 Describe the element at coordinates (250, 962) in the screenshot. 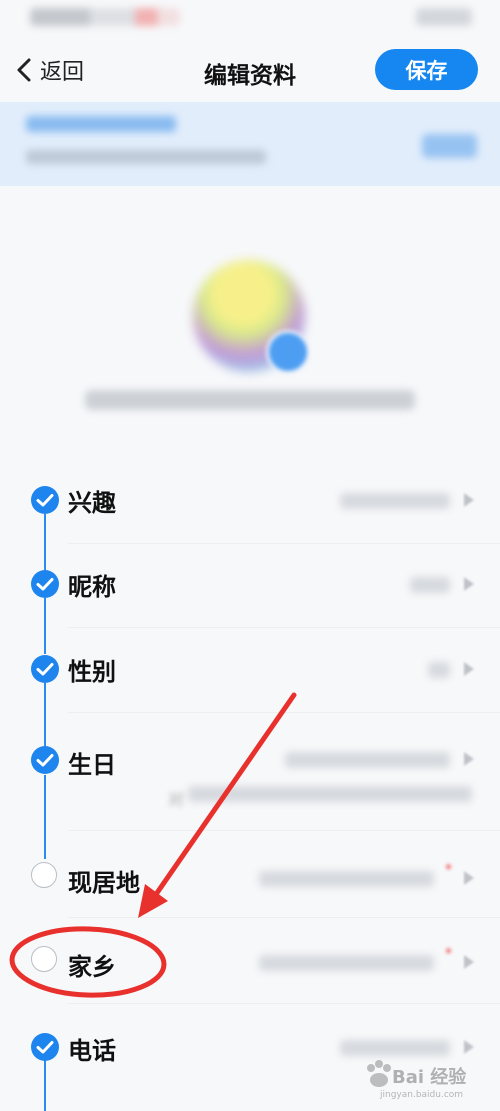

I see `field-row-hometown: 家乡 *` at that location.